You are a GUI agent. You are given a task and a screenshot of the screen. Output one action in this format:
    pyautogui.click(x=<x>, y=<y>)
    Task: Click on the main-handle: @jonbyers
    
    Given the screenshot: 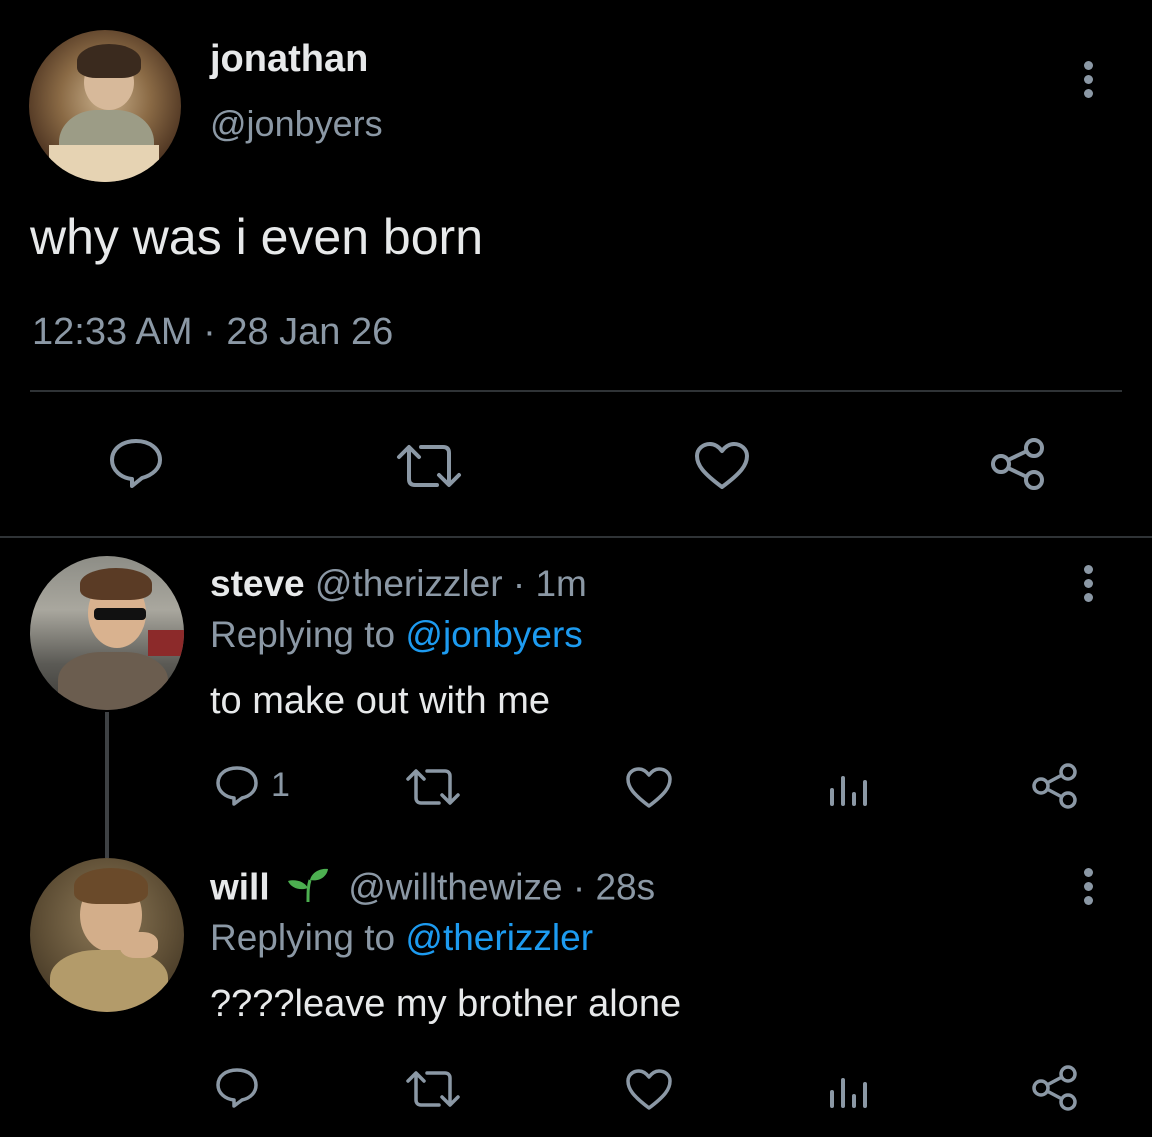 What is the action you would take?
    pyautogui.click(x=296, y=124)
    